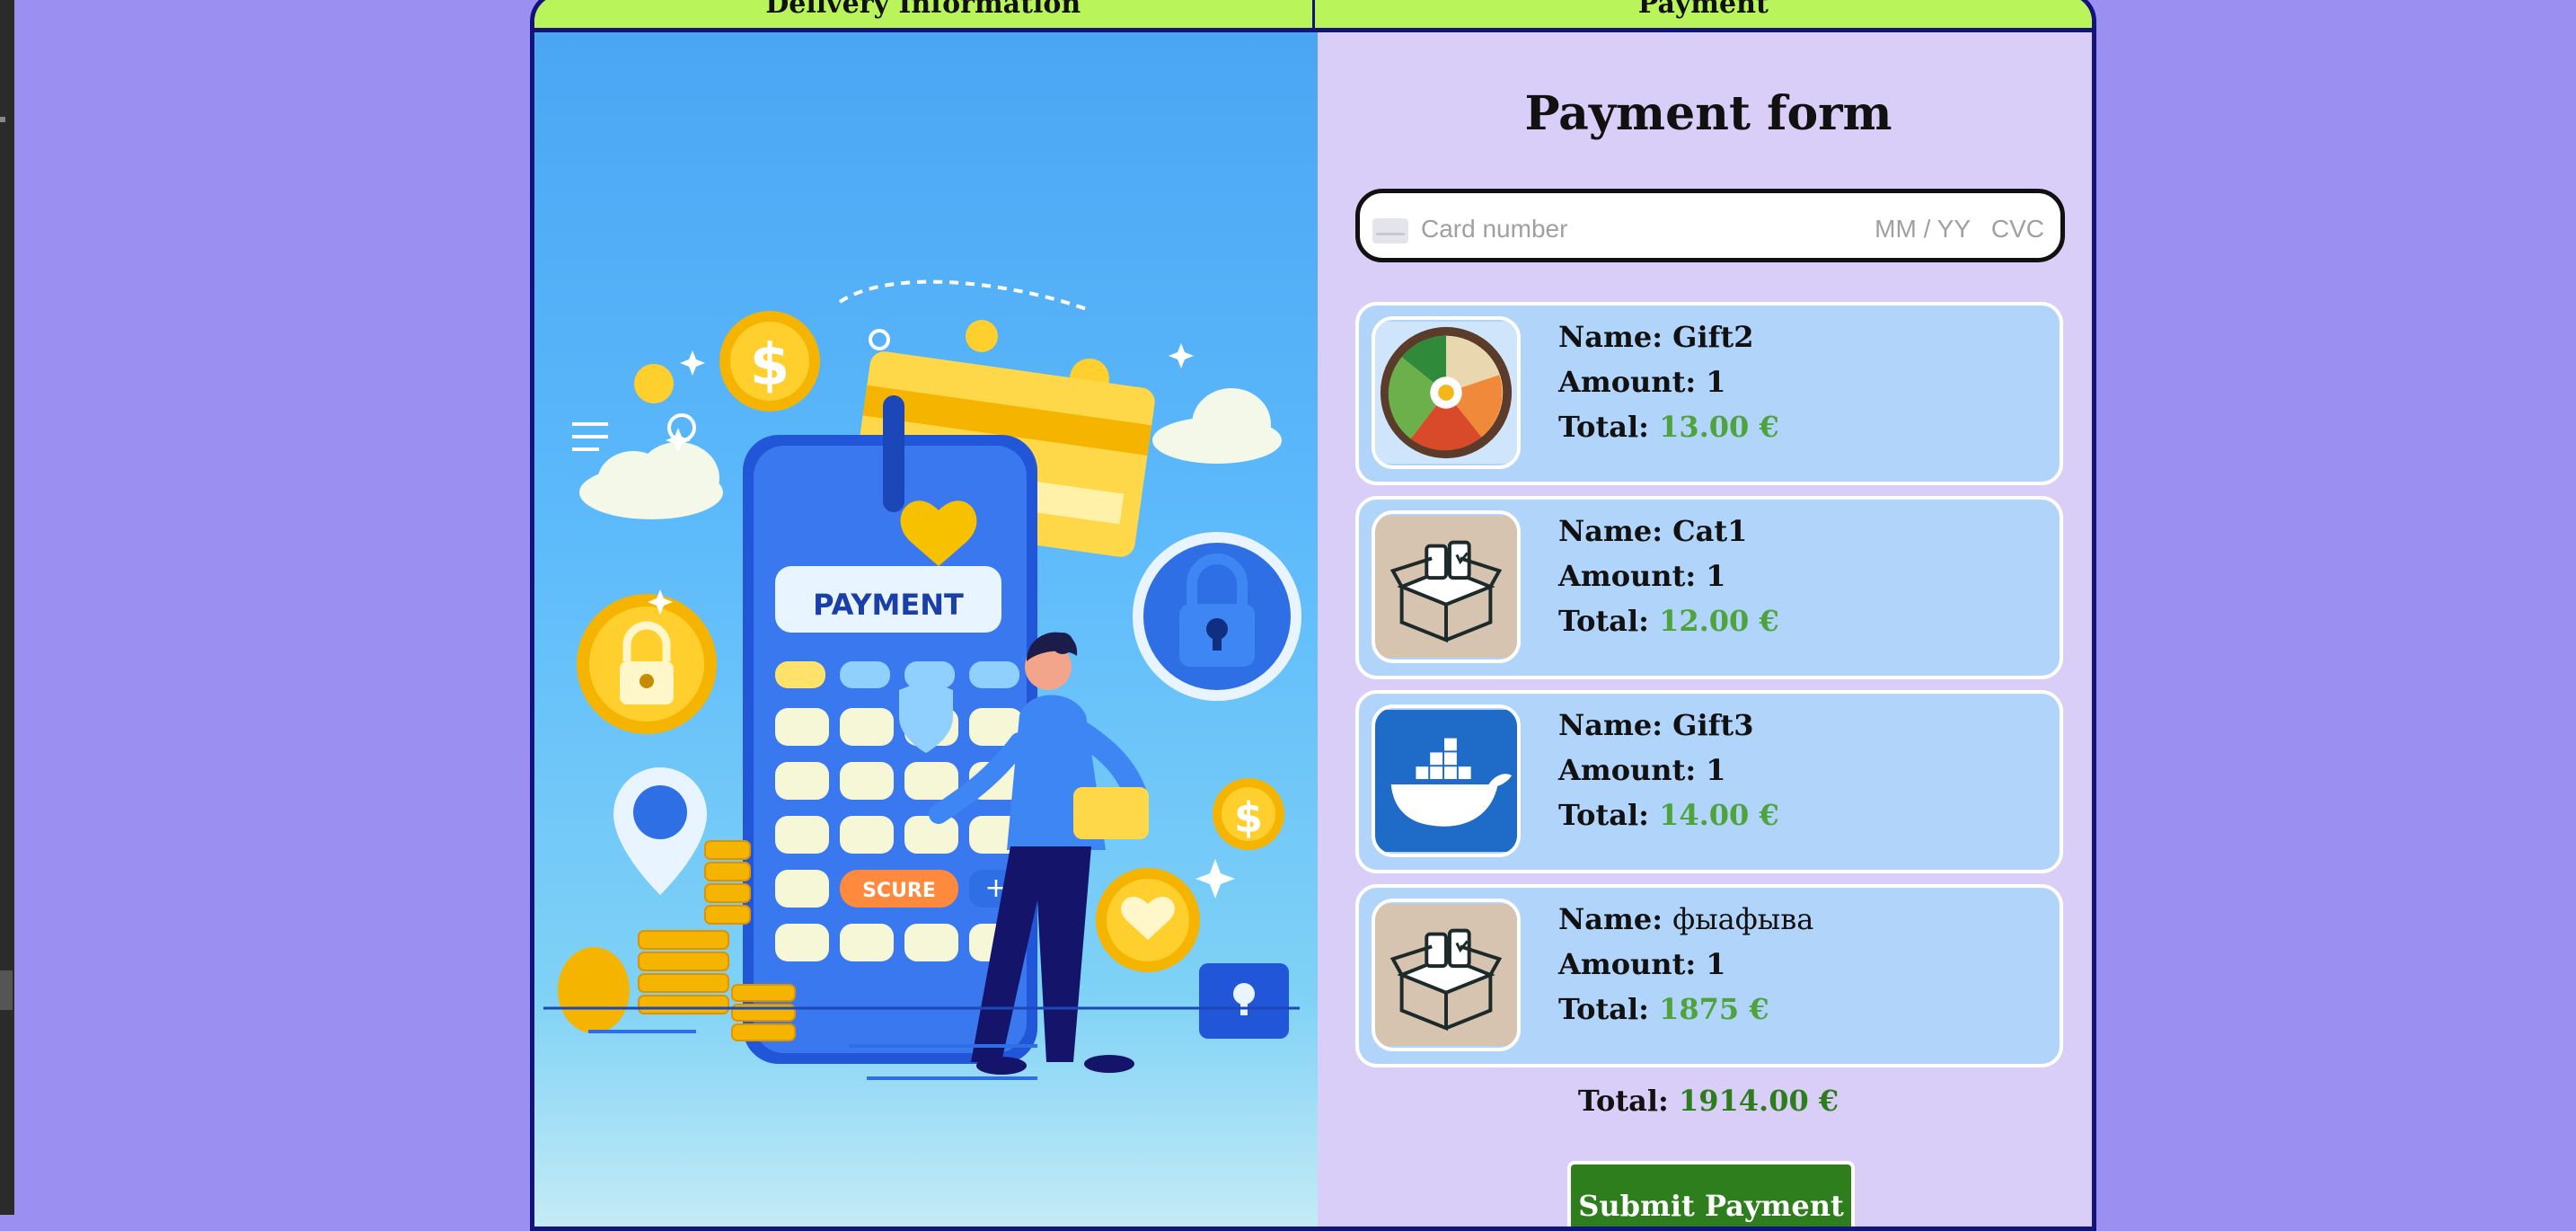 Image resolution: width=2576 pixels, height=1231 pixels. What do you see at coordinates (1148, 920) in the screenshot?
I see `heart-coin-icon` at bounding box center [1148, 920].